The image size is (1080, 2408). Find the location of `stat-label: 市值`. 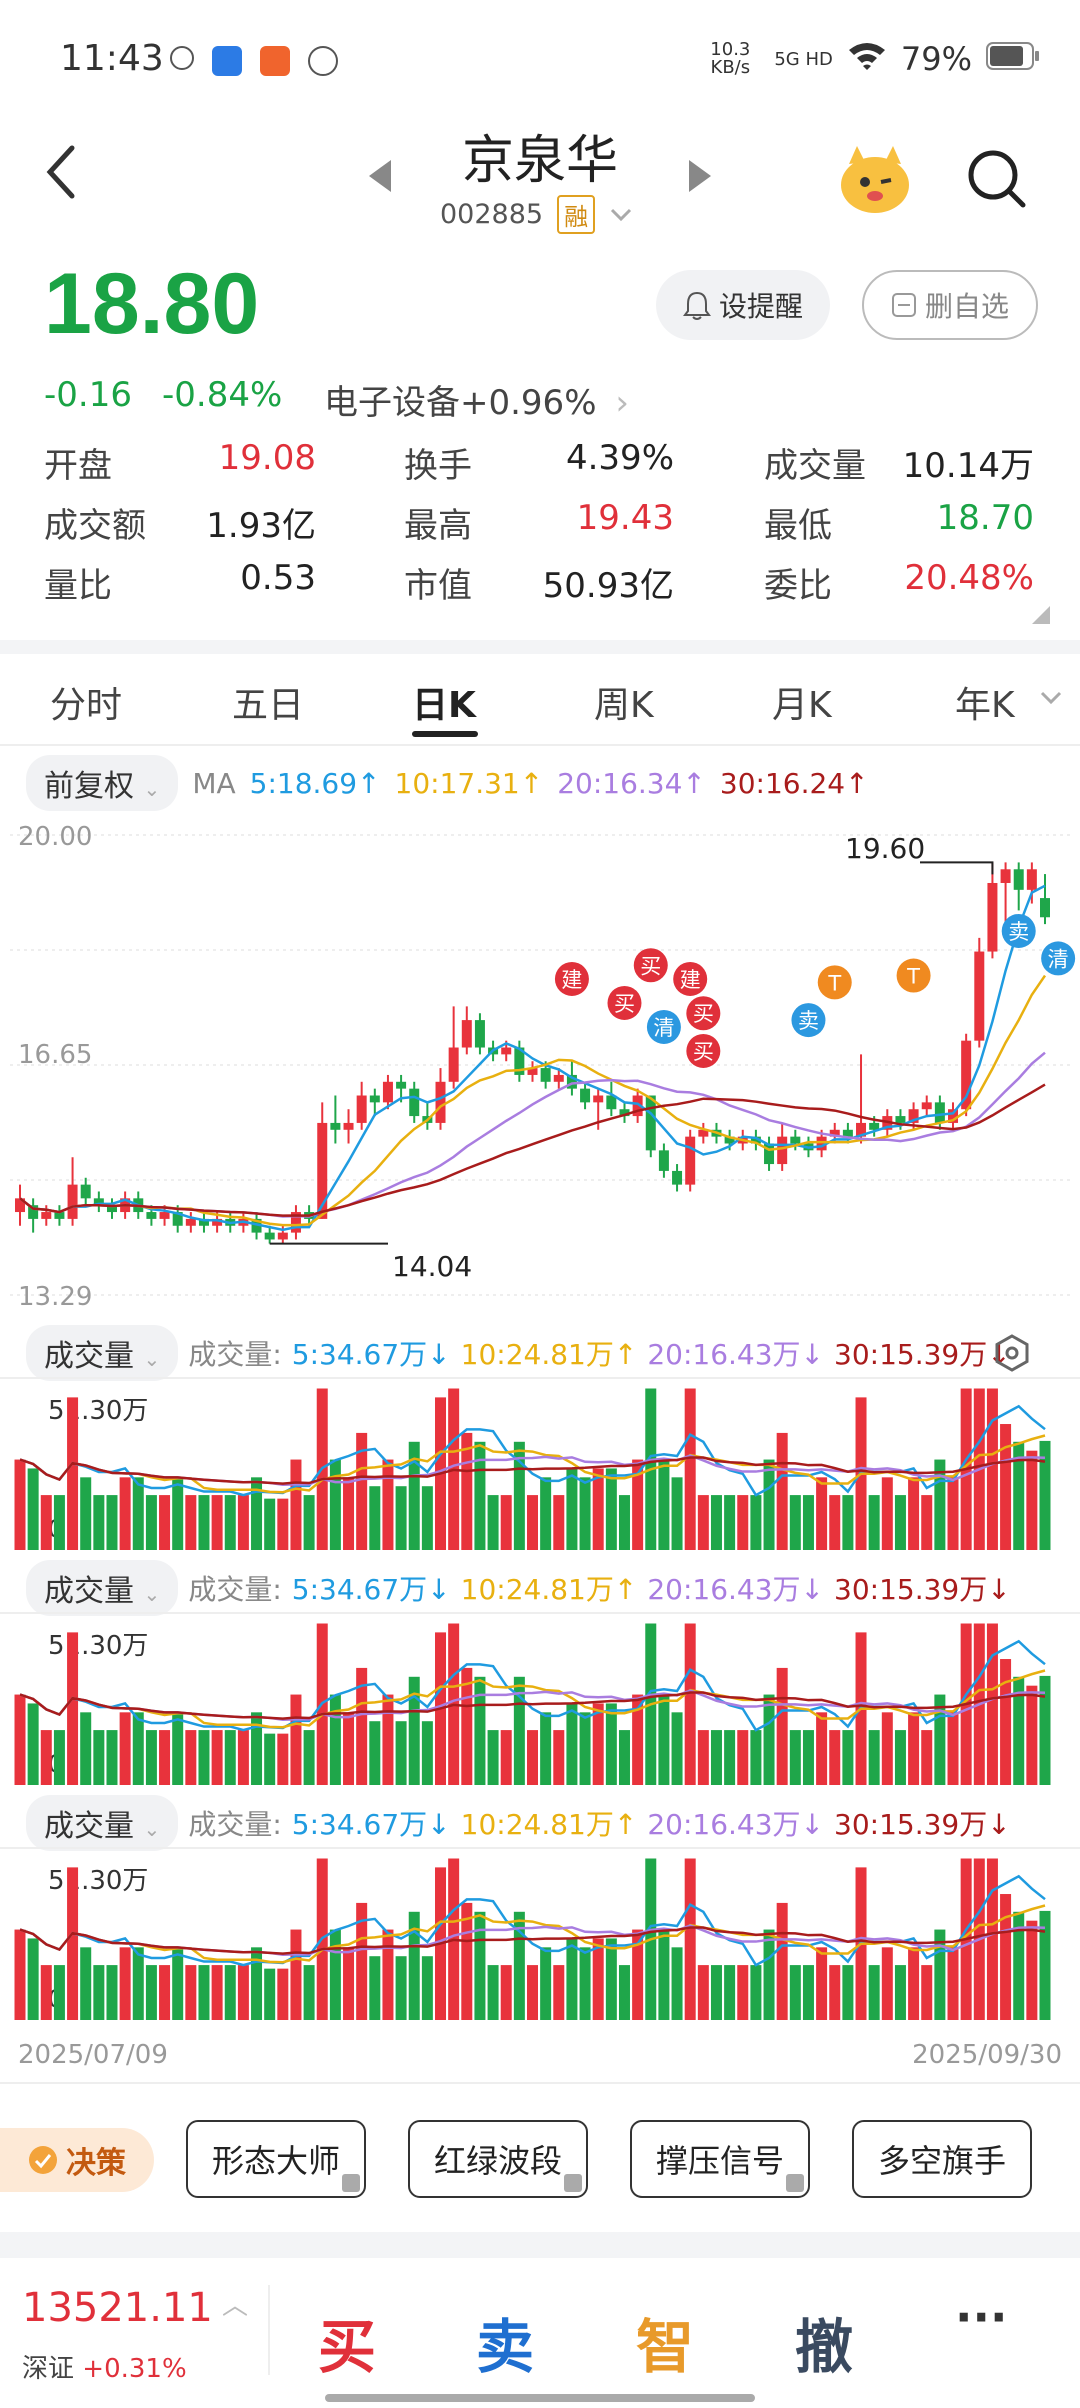

stat-label: 市值 is located at coordinates (438, 586).